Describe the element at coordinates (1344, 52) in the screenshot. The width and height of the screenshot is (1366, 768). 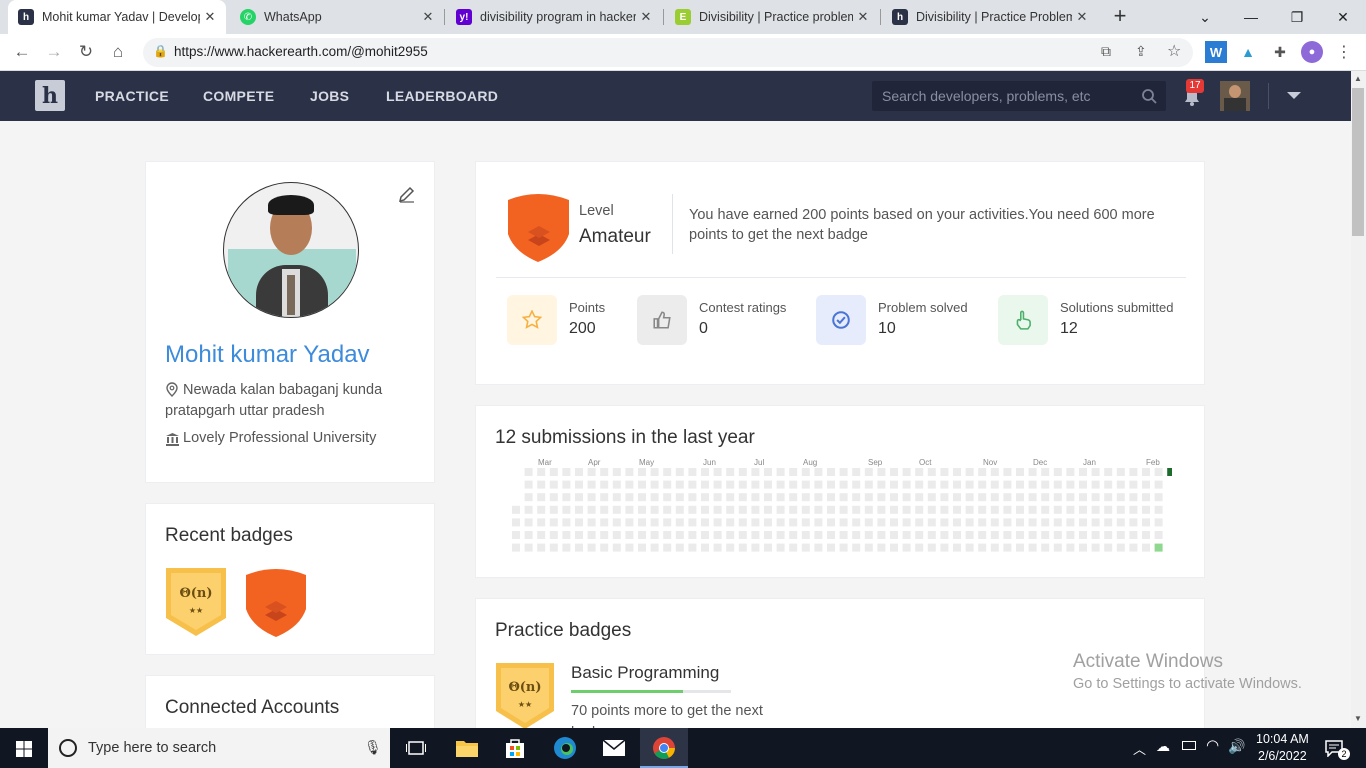
I see `browser-menu-icon: ⋮` at that location.